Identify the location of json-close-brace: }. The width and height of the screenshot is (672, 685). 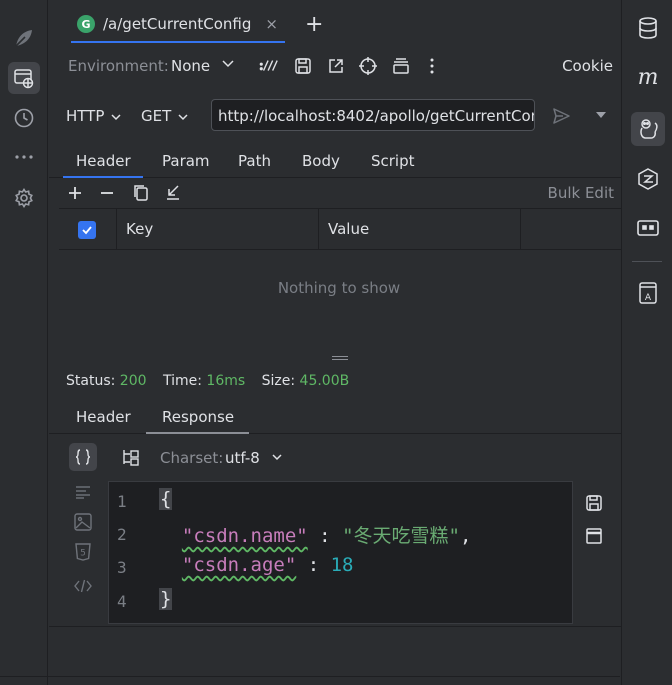
(166, 599).